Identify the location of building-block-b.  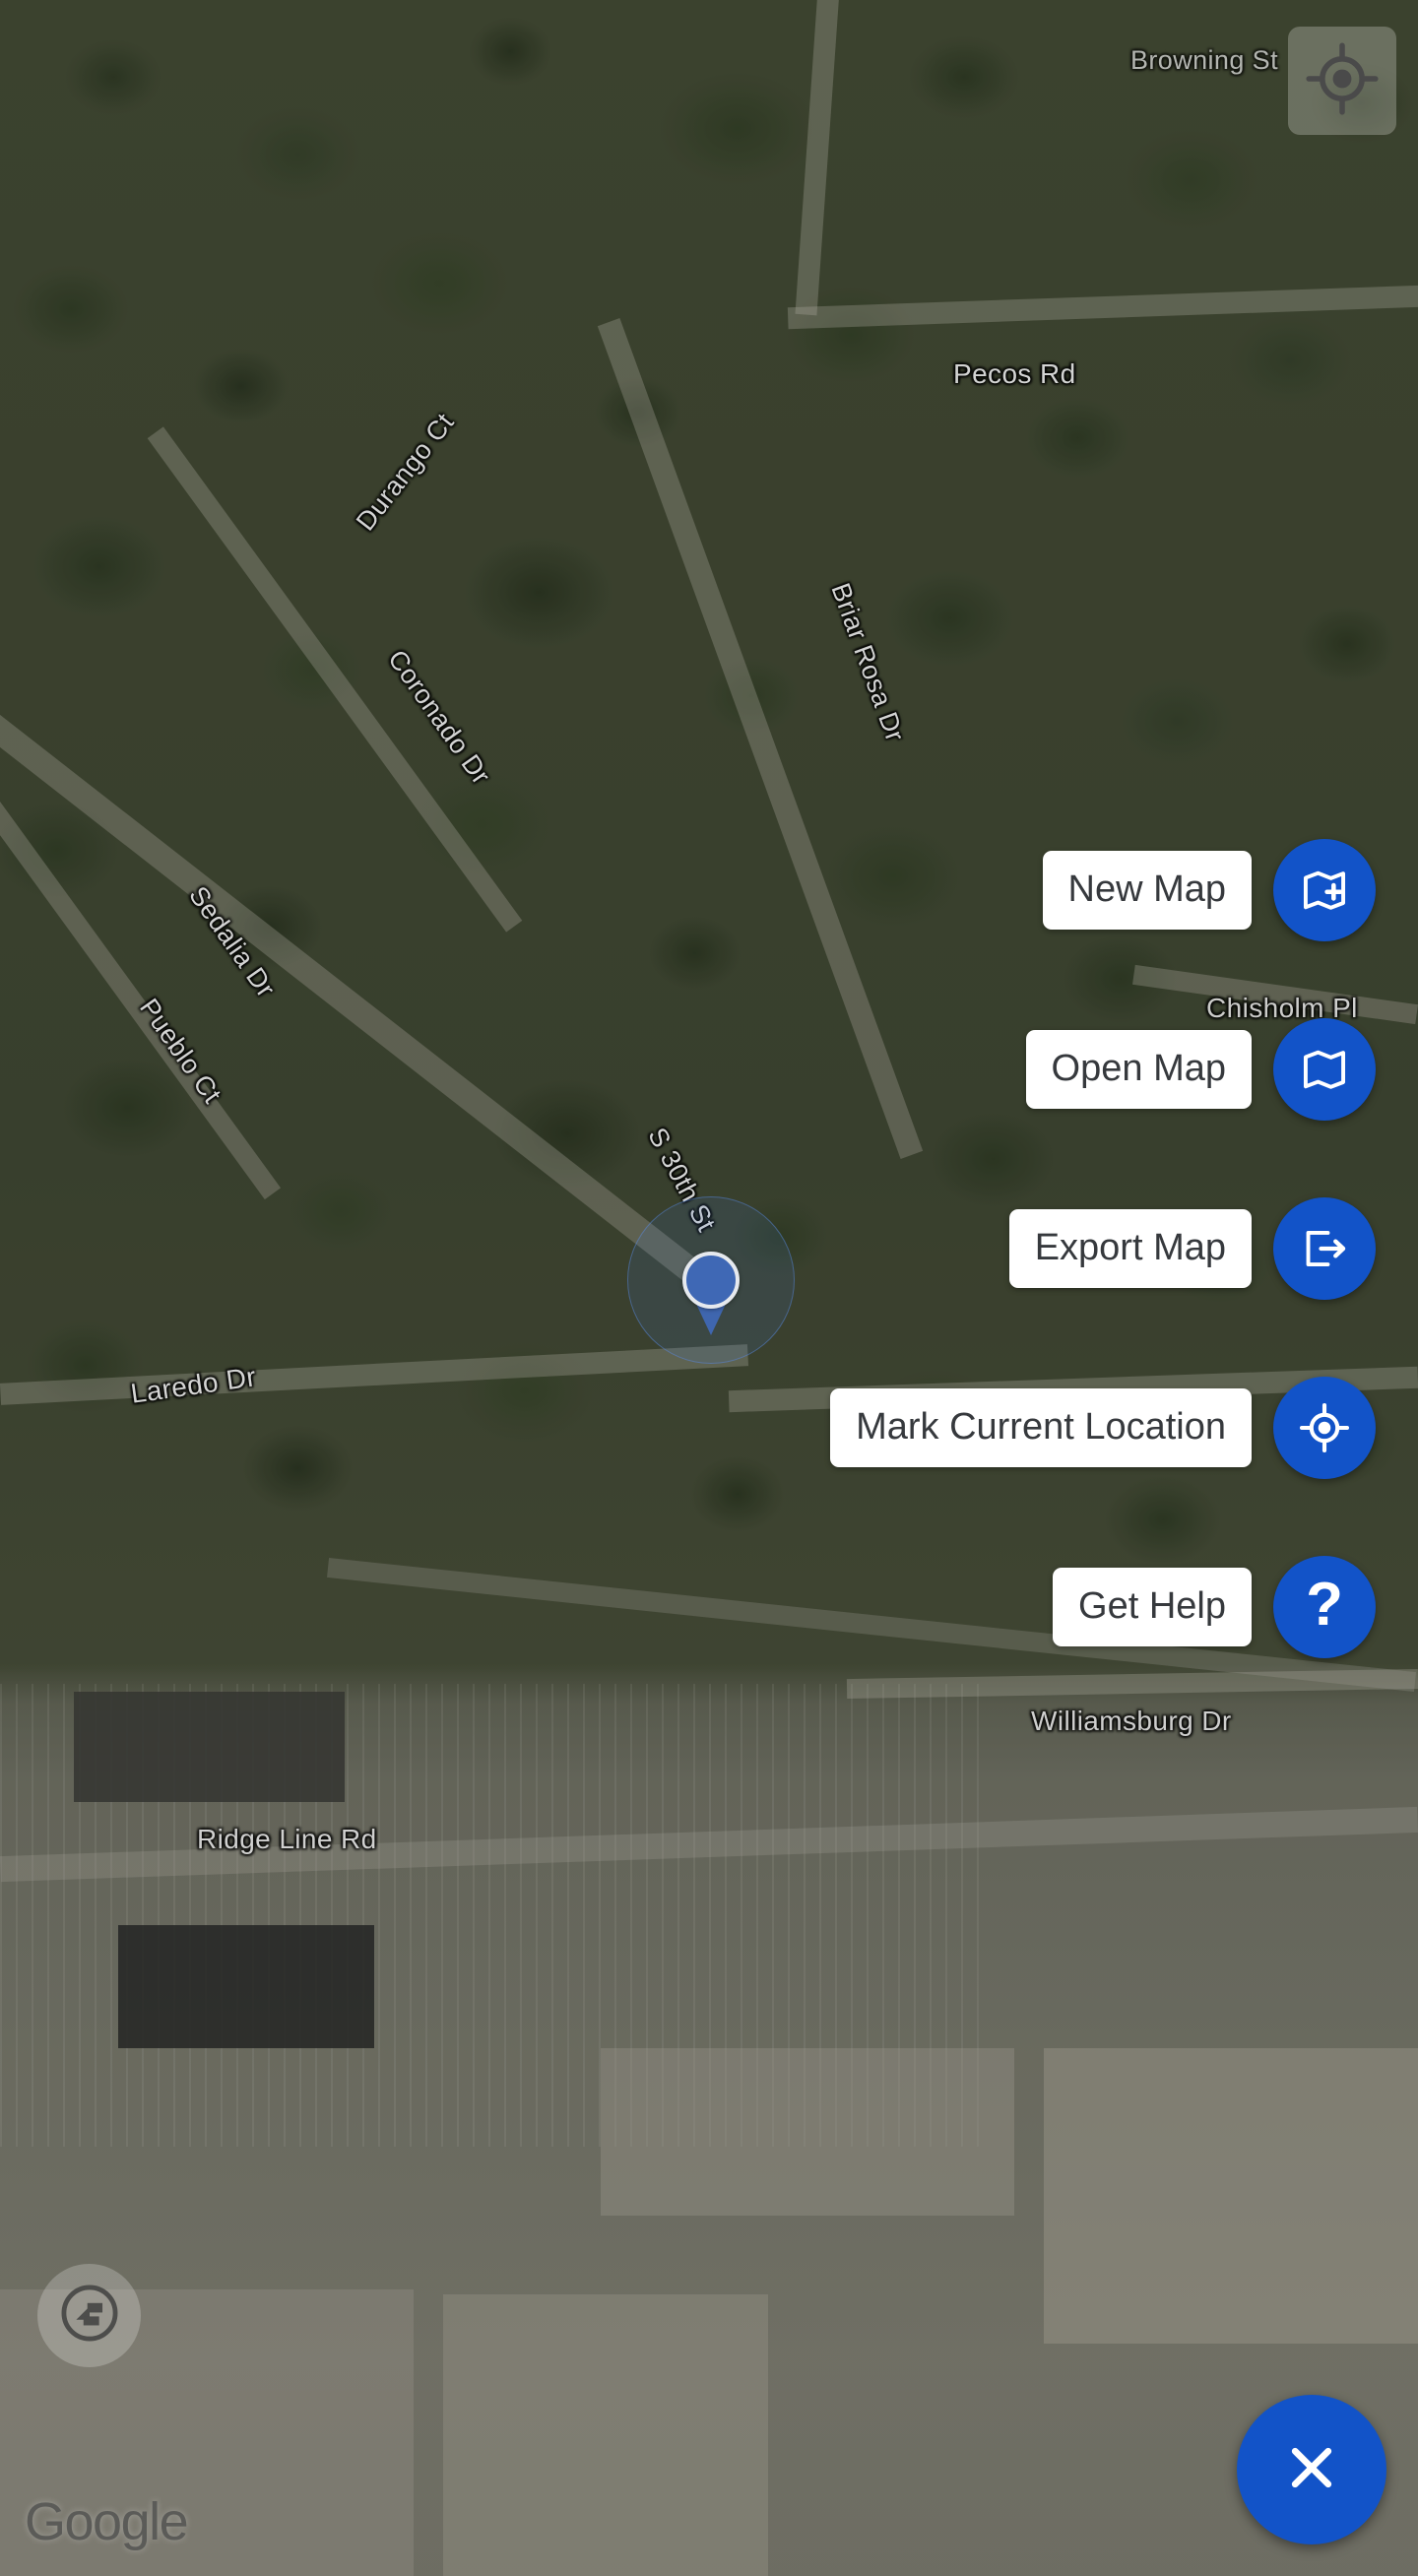
(246, 1986).